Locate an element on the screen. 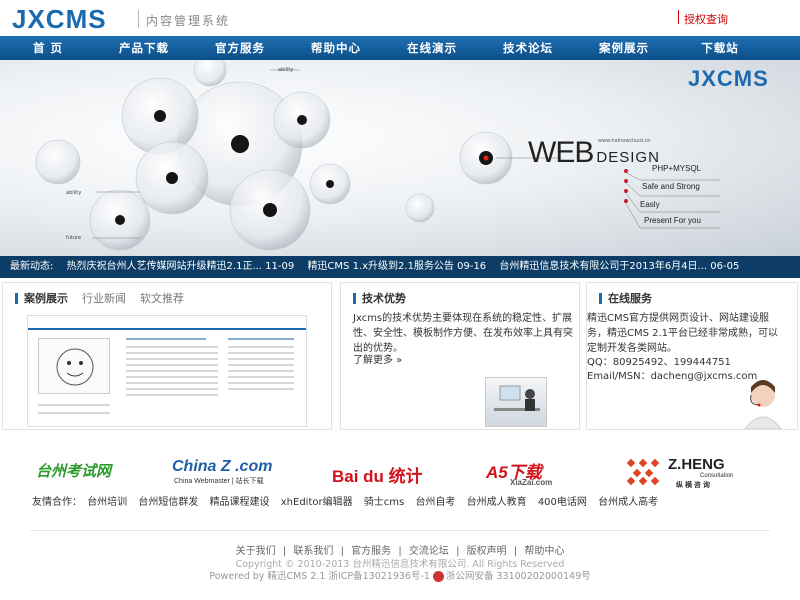  support-agent-image is located at coordinates (761, 402).